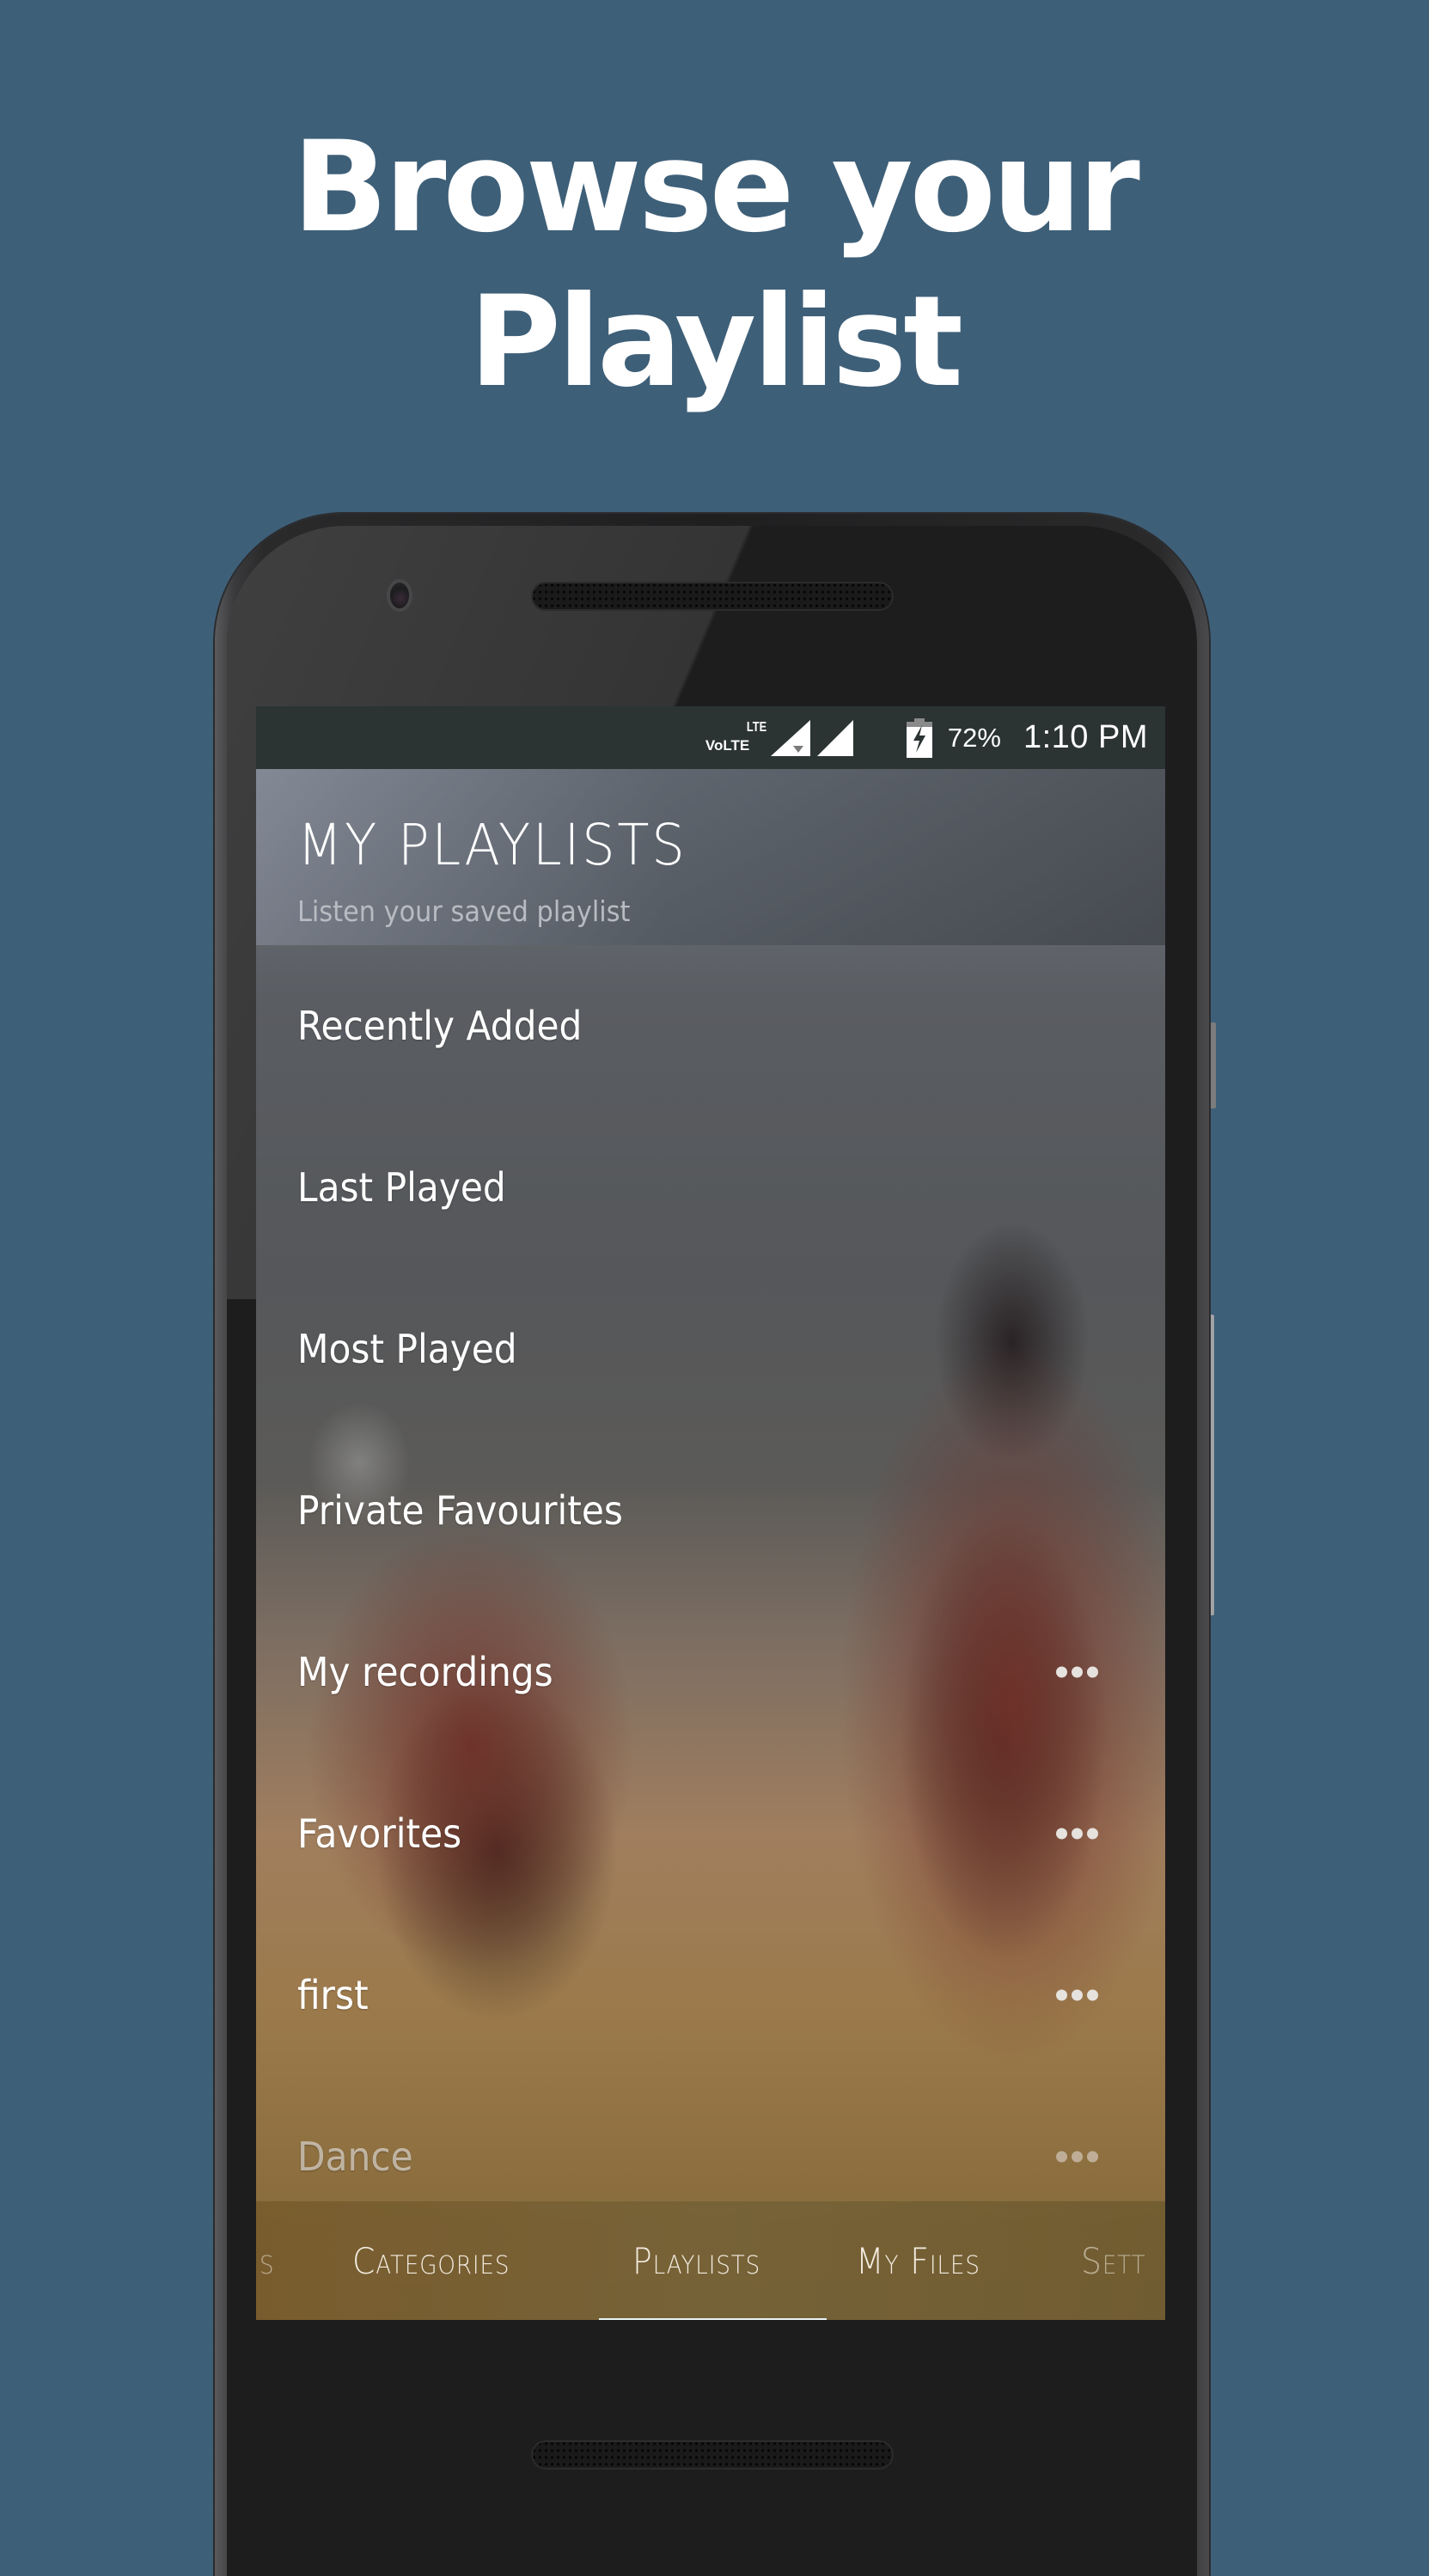  Describe the element at coordinates (919, 737) in the screenshot. I see `battery-charging-icon` at that location.